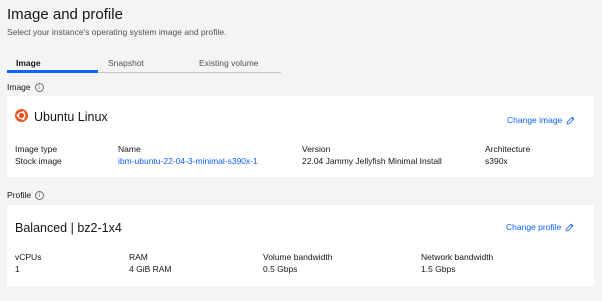 The height and width of the screenshot is (301, 602). I want to click on field-label-version: Version, so click(316, 149).